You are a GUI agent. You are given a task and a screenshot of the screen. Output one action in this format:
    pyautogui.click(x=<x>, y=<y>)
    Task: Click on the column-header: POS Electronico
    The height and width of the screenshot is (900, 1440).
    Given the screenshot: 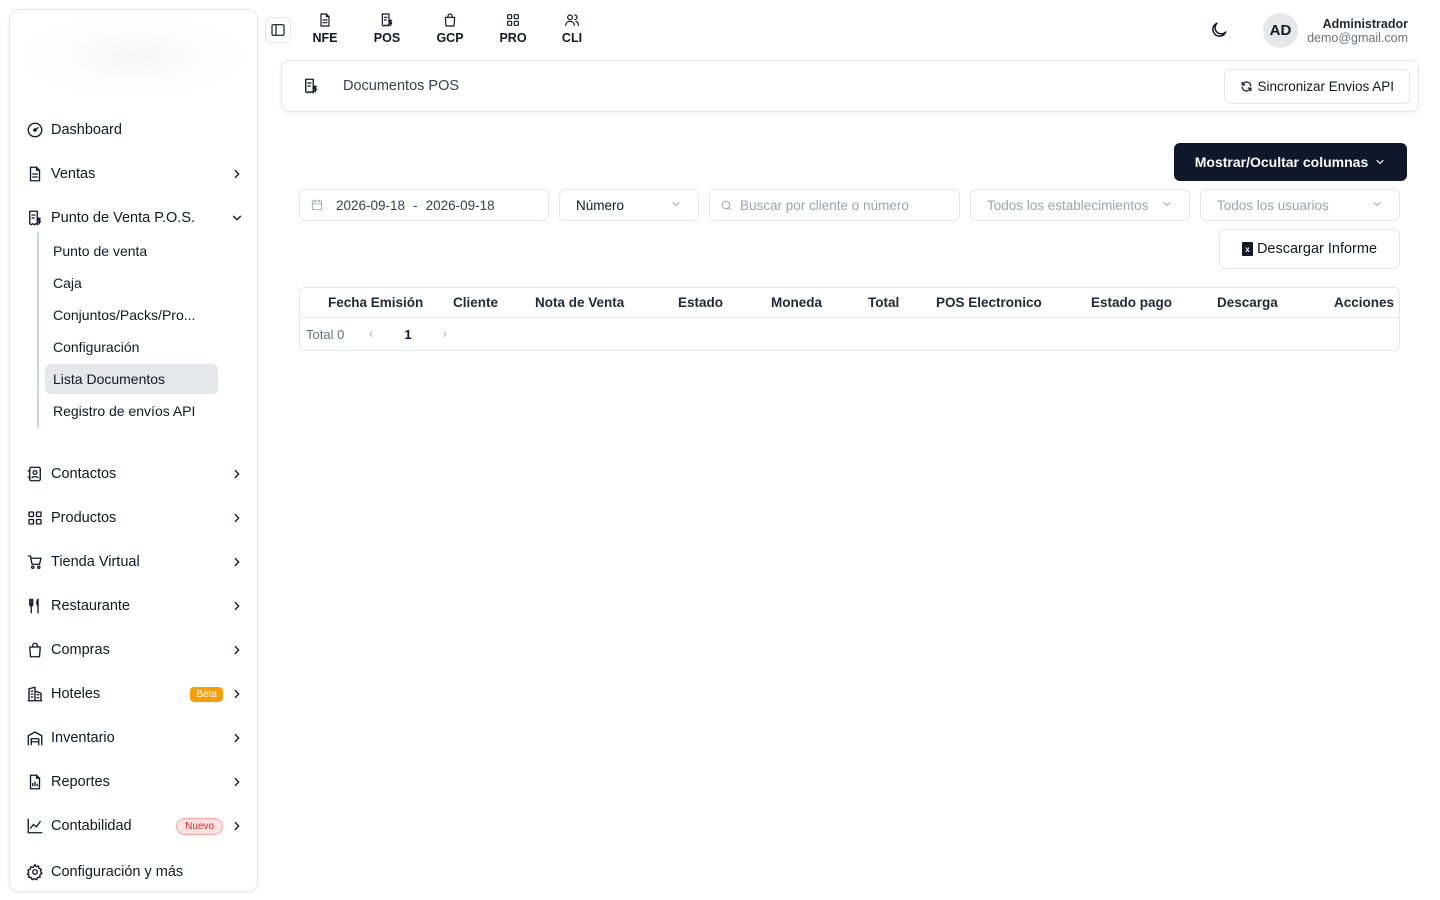 What is the action you would take?
    pyautogui.click(x=989, y=302)
    